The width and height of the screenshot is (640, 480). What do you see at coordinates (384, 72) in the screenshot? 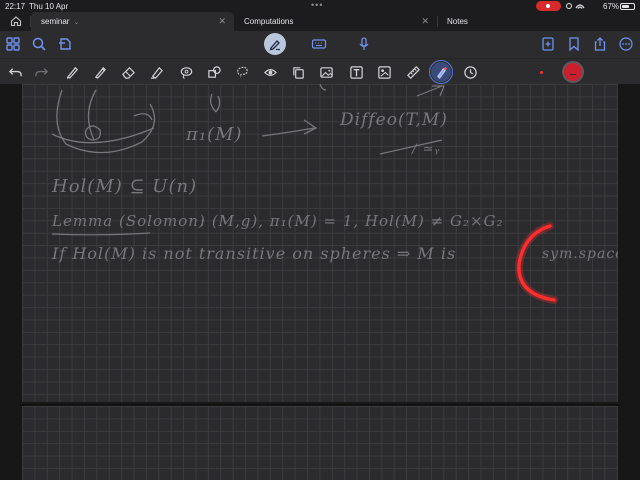
I see `image-crop-icon` at bounding box center [384, 72].